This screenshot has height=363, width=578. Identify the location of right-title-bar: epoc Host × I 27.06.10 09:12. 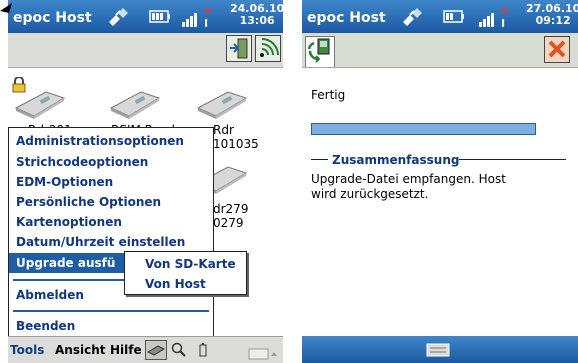
(440, 16).